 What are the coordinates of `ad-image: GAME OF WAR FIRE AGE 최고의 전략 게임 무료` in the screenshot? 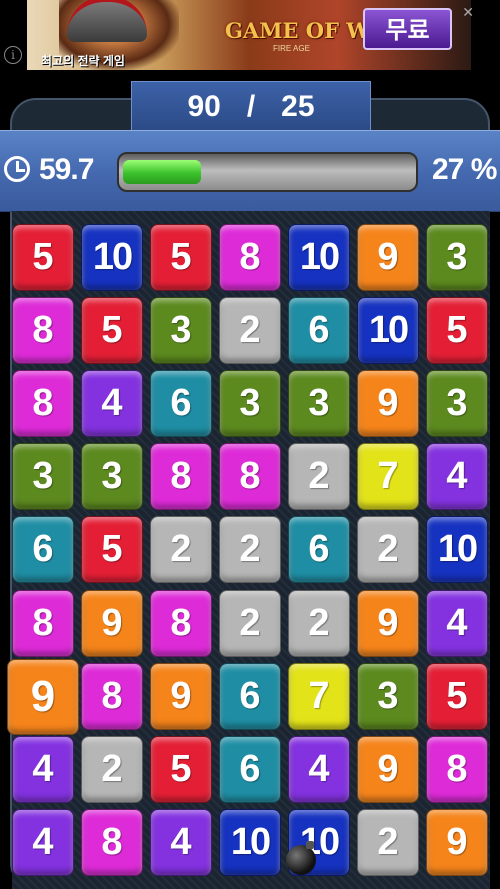 It's located at (249, 35).